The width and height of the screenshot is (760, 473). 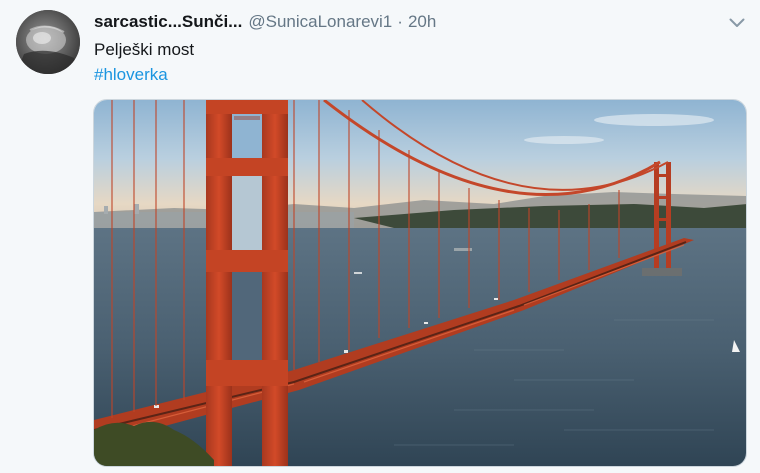 I want to click on chevron-down-icon, so click(x=737, y=22).